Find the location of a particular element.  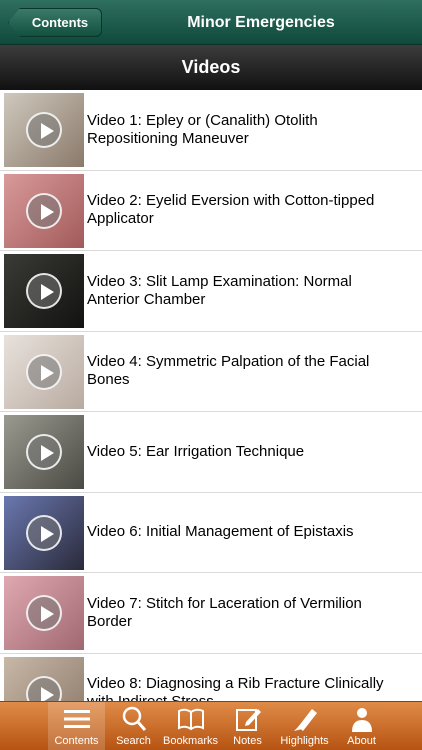

tab-bookmarks: Bookmarks is located at coordinates (190, 726).